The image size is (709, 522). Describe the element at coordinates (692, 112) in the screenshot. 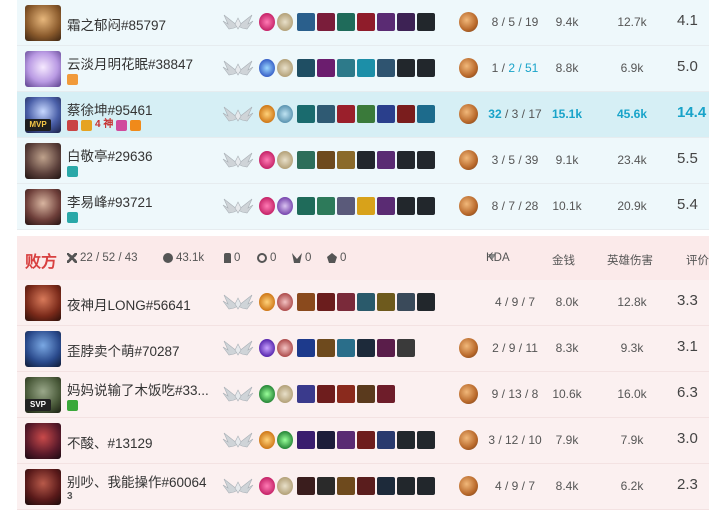

I see `score-value: 14.4` at that location.